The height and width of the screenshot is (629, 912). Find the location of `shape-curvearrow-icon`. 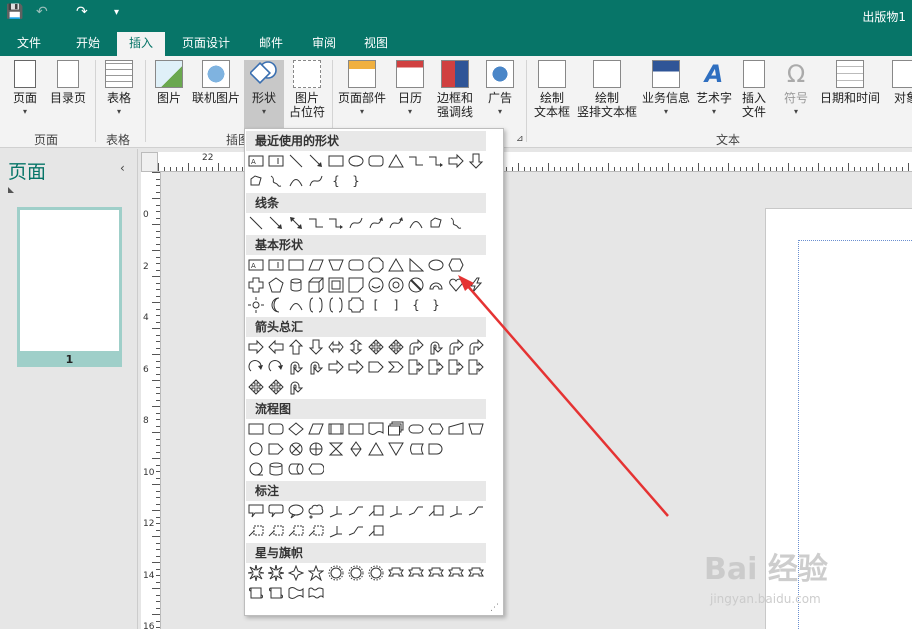

shape-curvearrow-icon is located at coordinates (376, 223).